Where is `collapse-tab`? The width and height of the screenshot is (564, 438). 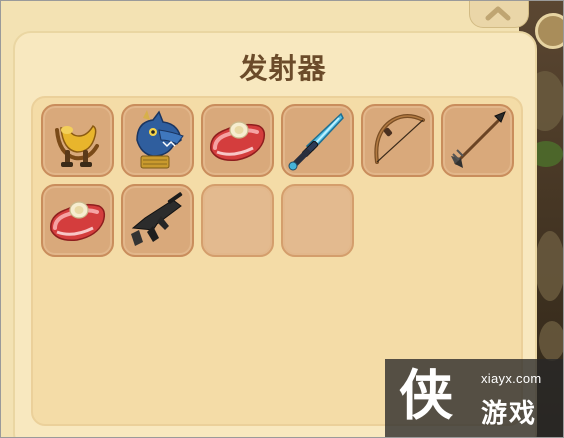
collapse-tab is located at coordinates (499, 14).